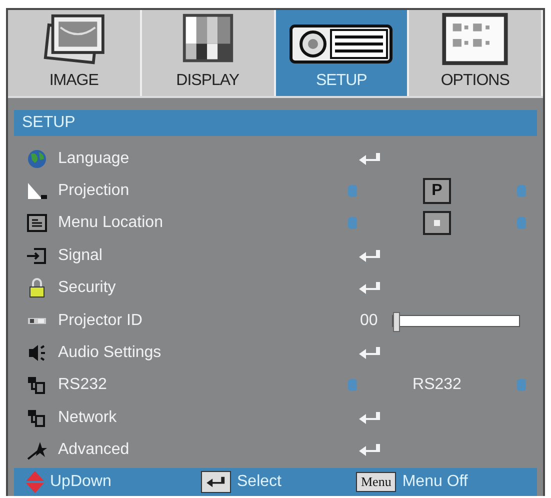 Image resolution: width=551 pixels, height=498 pixels. I want to click on menu-item-label: Security, so click(203, 288).